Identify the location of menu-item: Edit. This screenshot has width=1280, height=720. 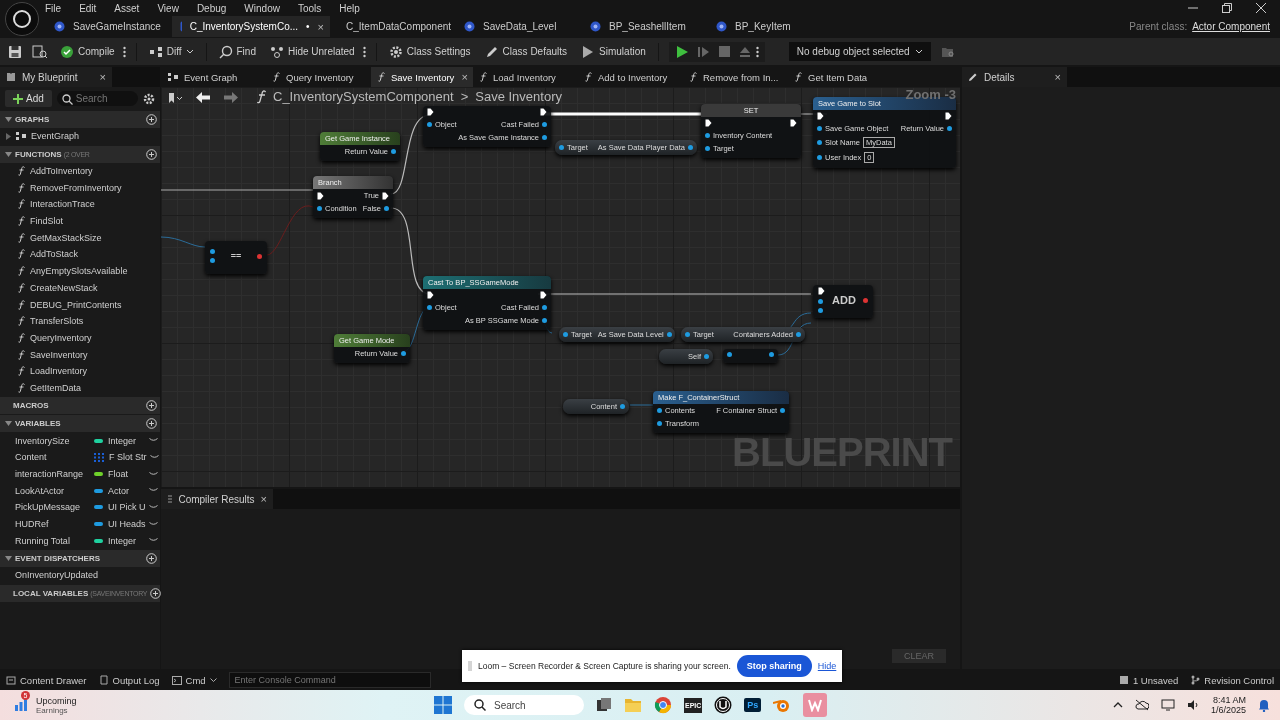
(92, 8).